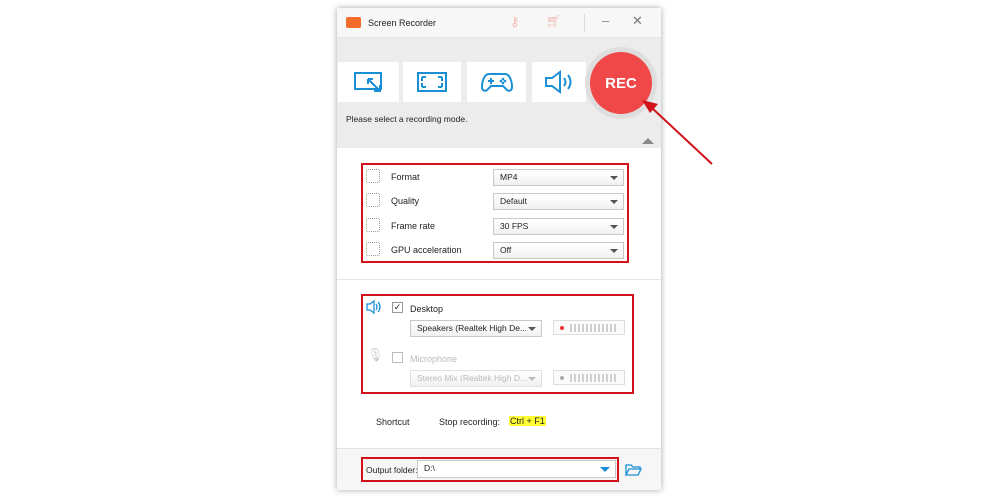  I want to click on setting-label: Quality, so click(405, 201).